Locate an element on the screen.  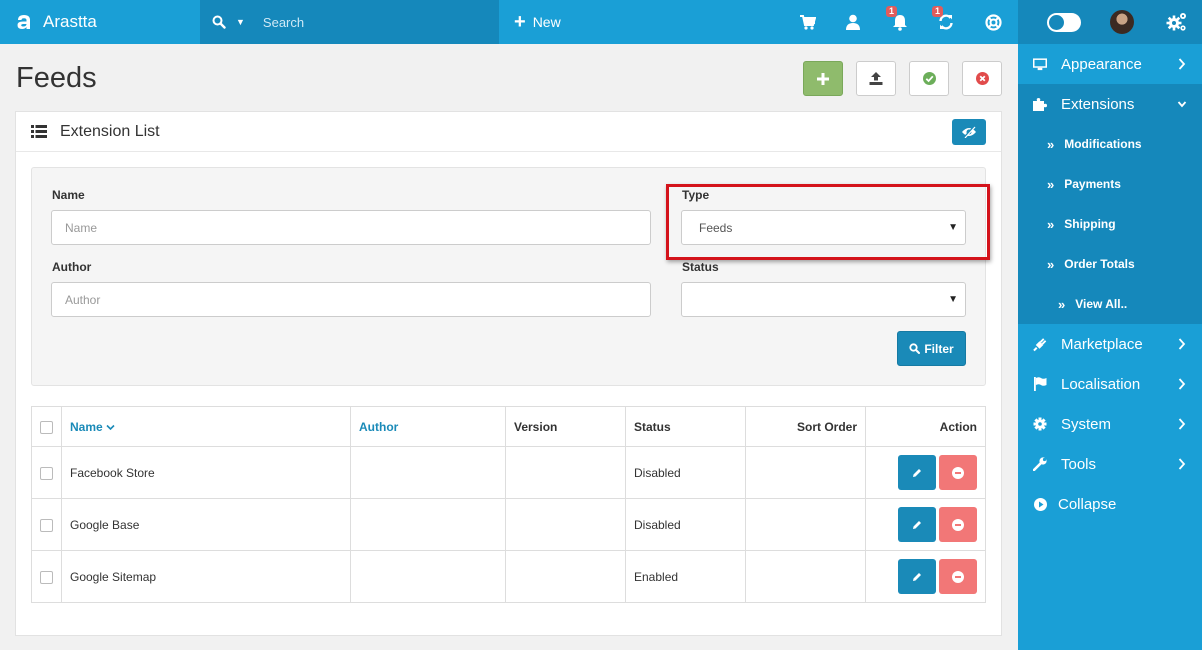
sidebar-subitem-view-all: » View All.. is located at coordinates (1110, 304).